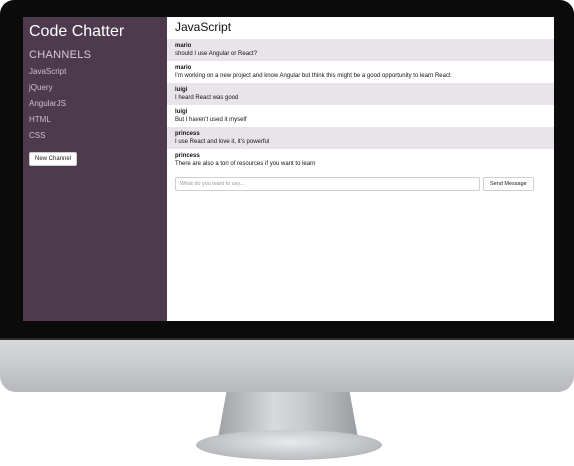  Describe the element at coordinates (289, 445) in the screenshot. I see `monitor-stand-base` at that location.